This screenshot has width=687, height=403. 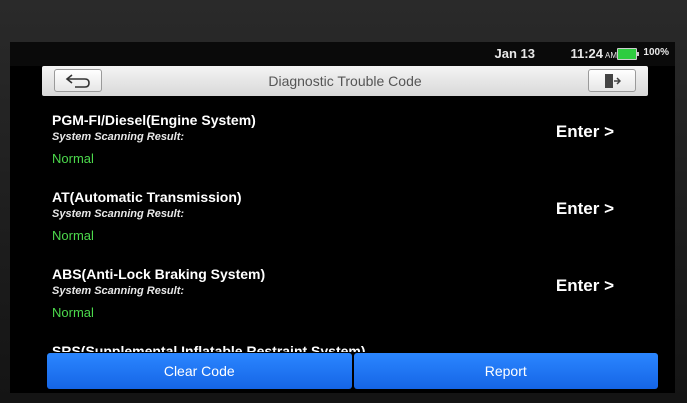 I want to click on status-ampm: AM, so click(x=611, y=55).